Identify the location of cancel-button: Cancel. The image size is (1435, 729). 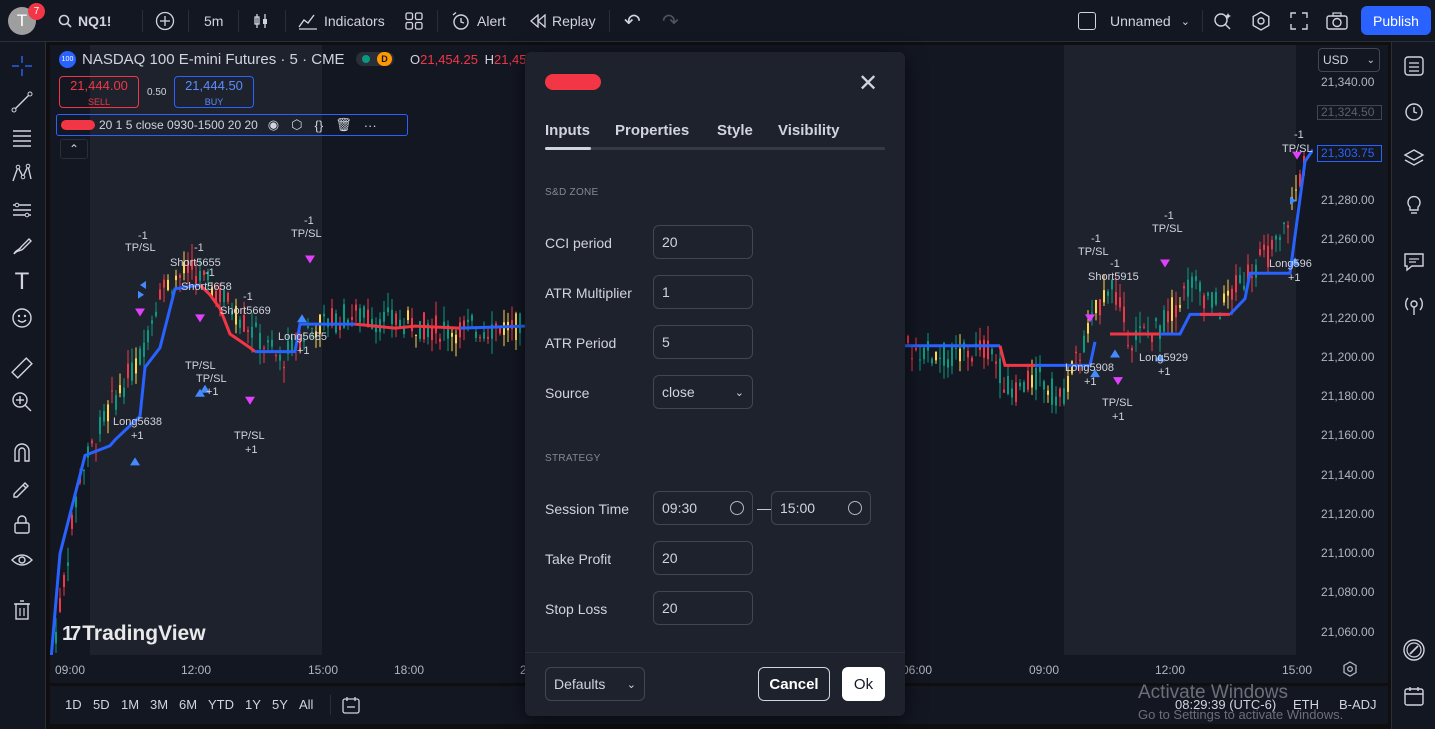
(794, 684).